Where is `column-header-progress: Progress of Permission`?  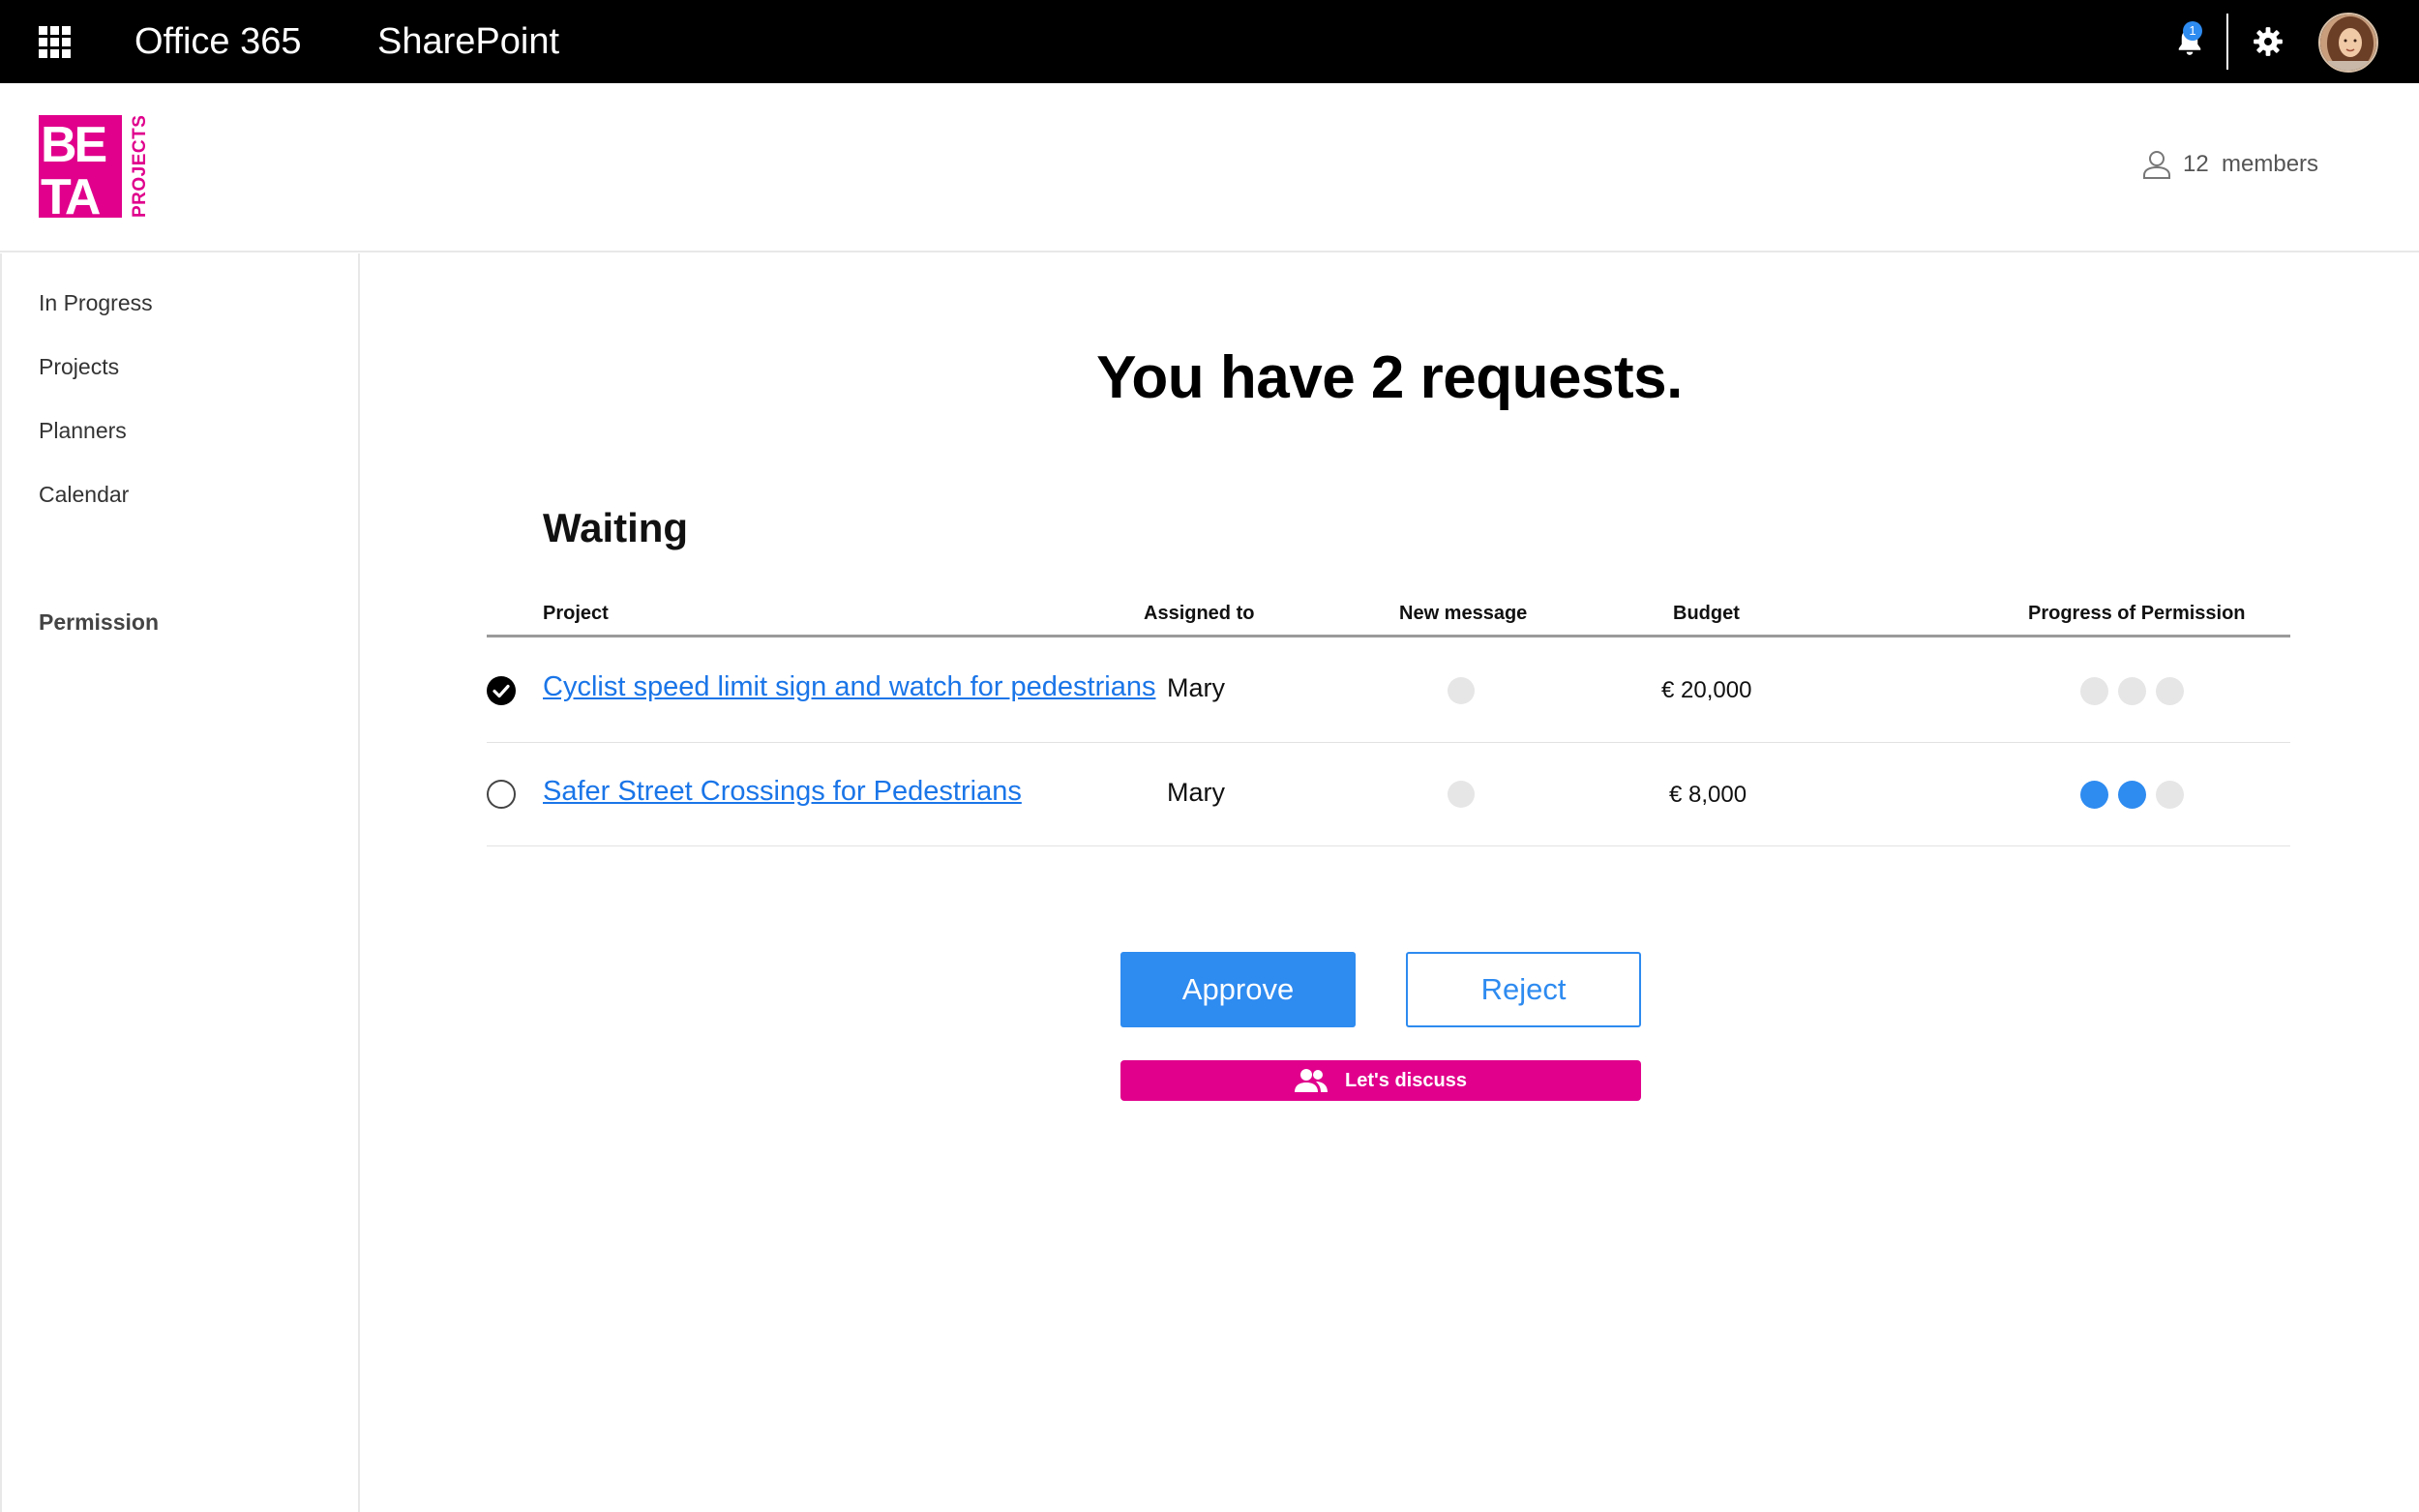
column-header-progress: Progress of Permission is located at coordinates (2137, 613).